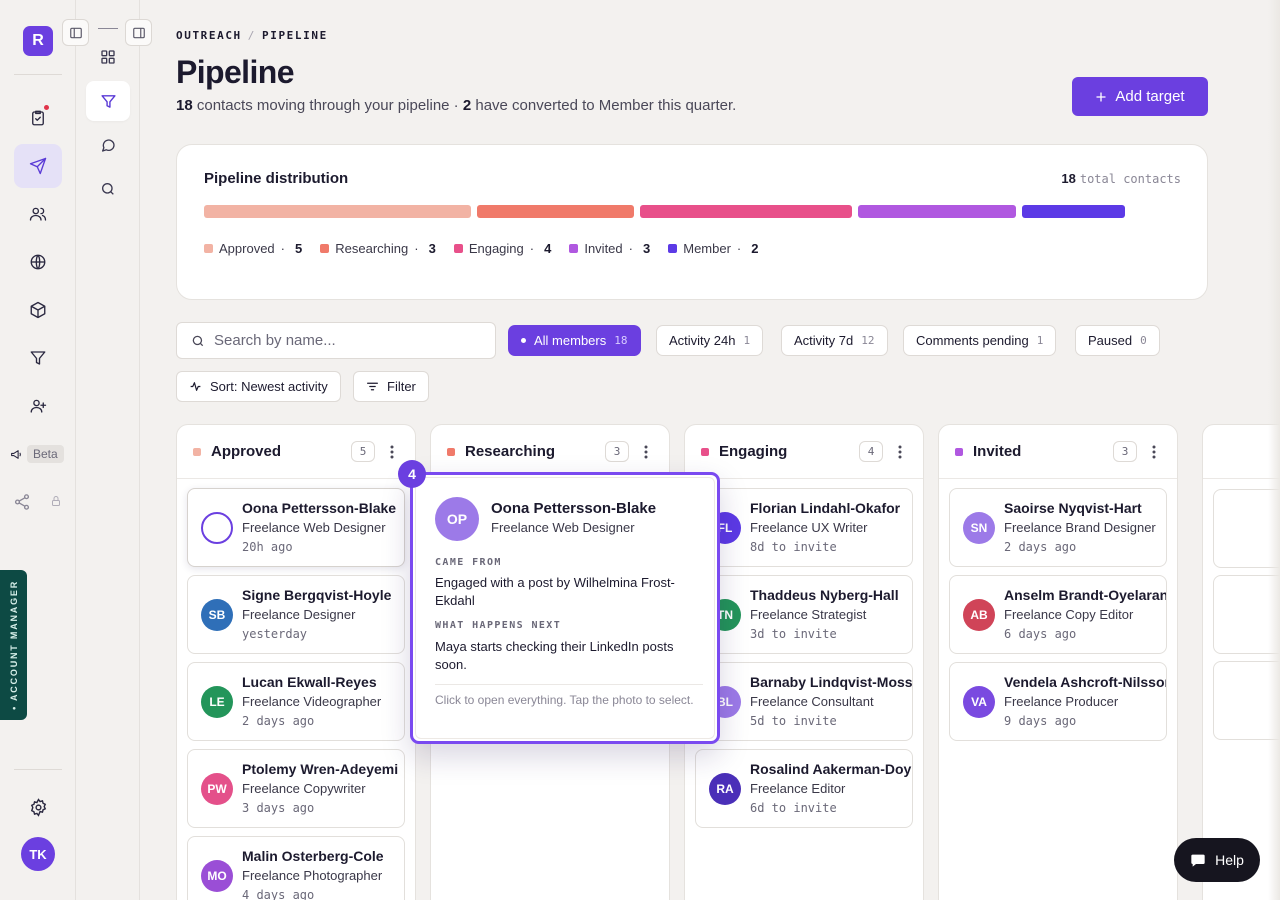  Describe the element at coordinates (252, 35) in the screenshot. I see `breadcrumb: OUTREACH / PIPELINE` at that location.